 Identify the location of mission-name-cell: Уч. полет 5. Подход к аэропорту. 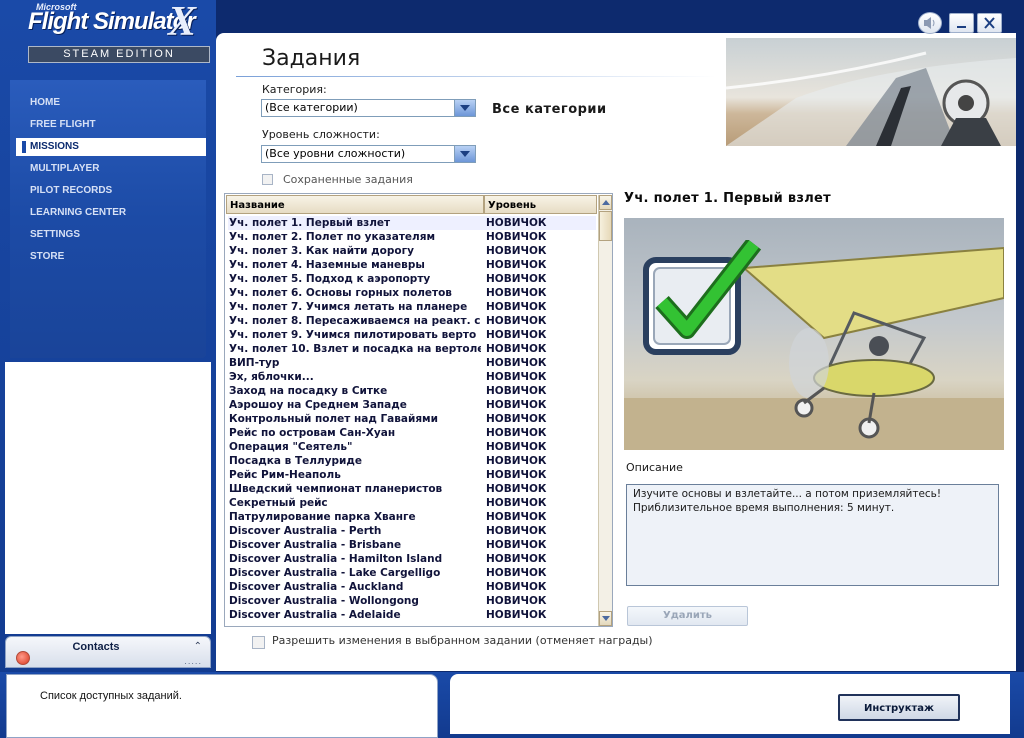
(330, 279).